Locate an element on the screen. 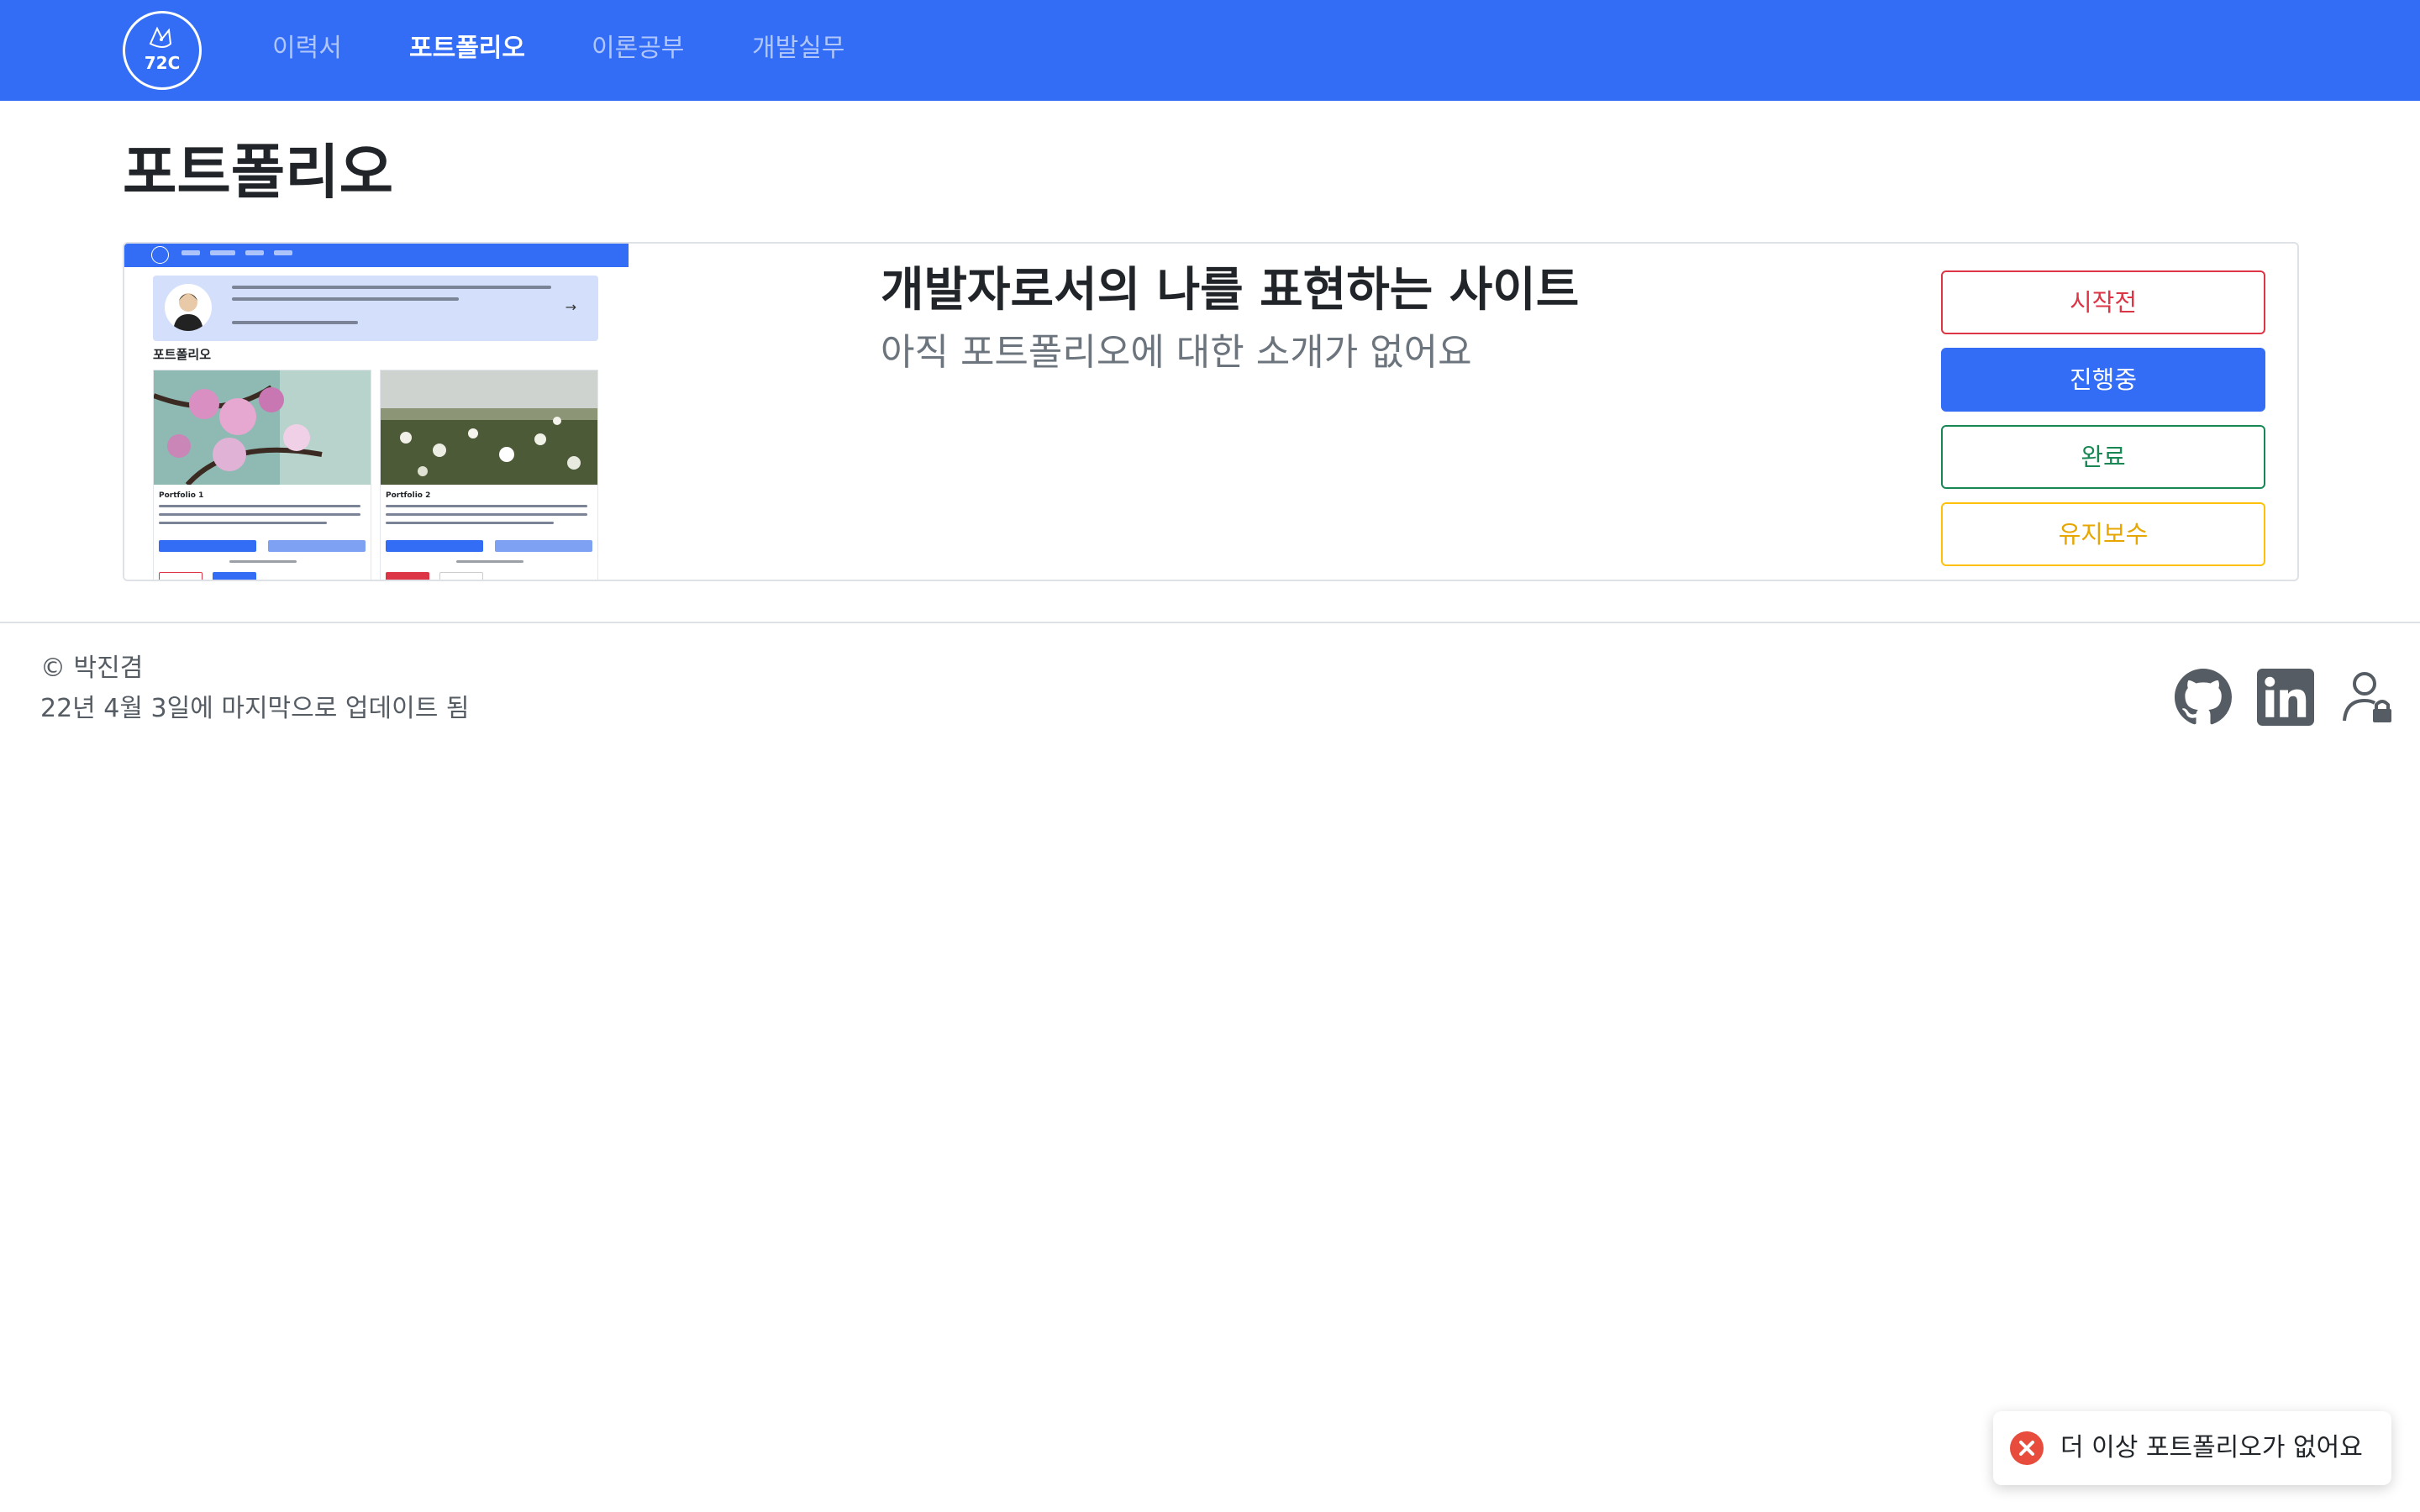 Image resolution: width=2420 pixels, height=1512 pixels. user-lock-icon is located at coordinates (2367, 697).